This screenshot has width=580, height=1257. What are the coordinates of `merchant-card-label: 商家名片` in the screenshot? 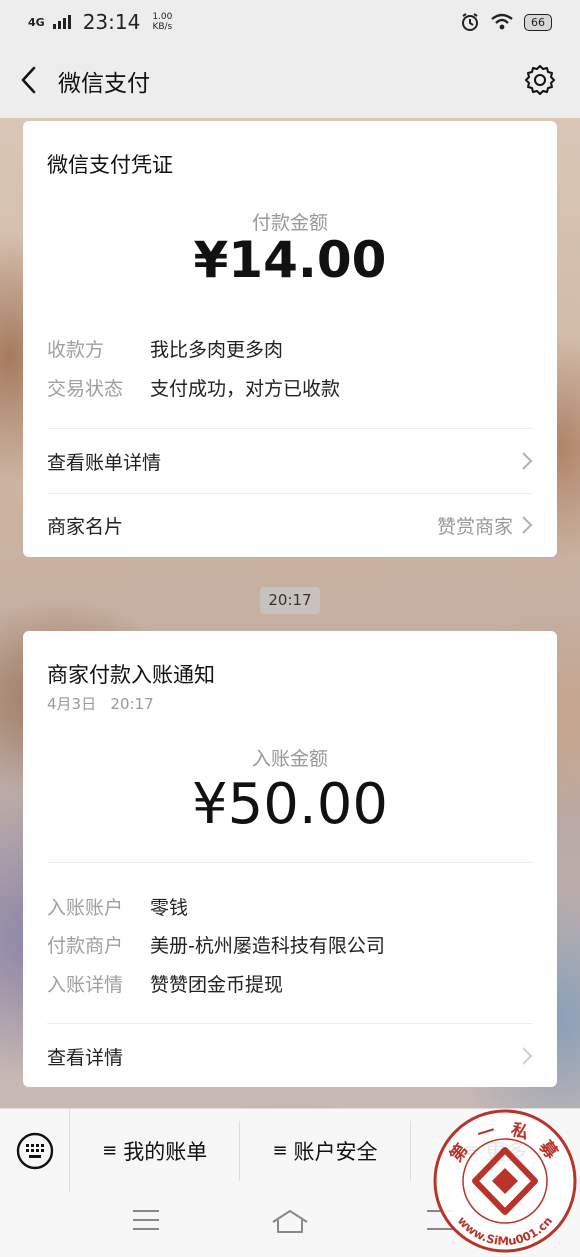 It's located at (85, 526).